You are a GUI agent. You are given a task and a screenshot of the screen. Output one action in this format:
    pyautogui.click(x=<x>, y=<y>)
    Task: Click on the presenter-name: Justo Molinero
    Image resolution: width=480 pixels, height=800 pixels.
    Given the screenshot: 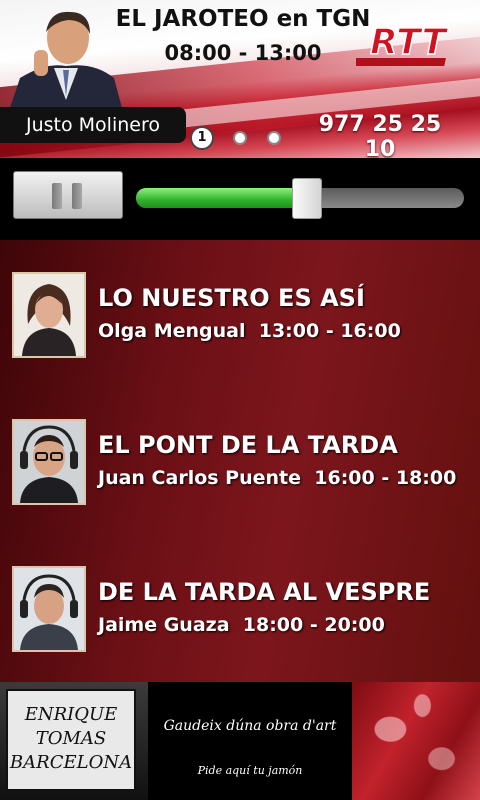 What is the action you would take?
    pyautogui.click(x=93, y=125)
    